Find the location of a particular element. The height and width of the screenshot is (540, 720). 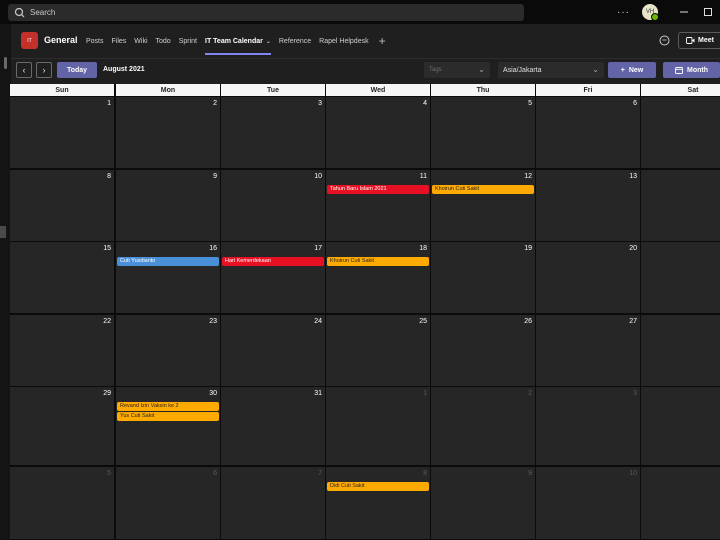

next-month-button: › is located at coordinates (44, 70).